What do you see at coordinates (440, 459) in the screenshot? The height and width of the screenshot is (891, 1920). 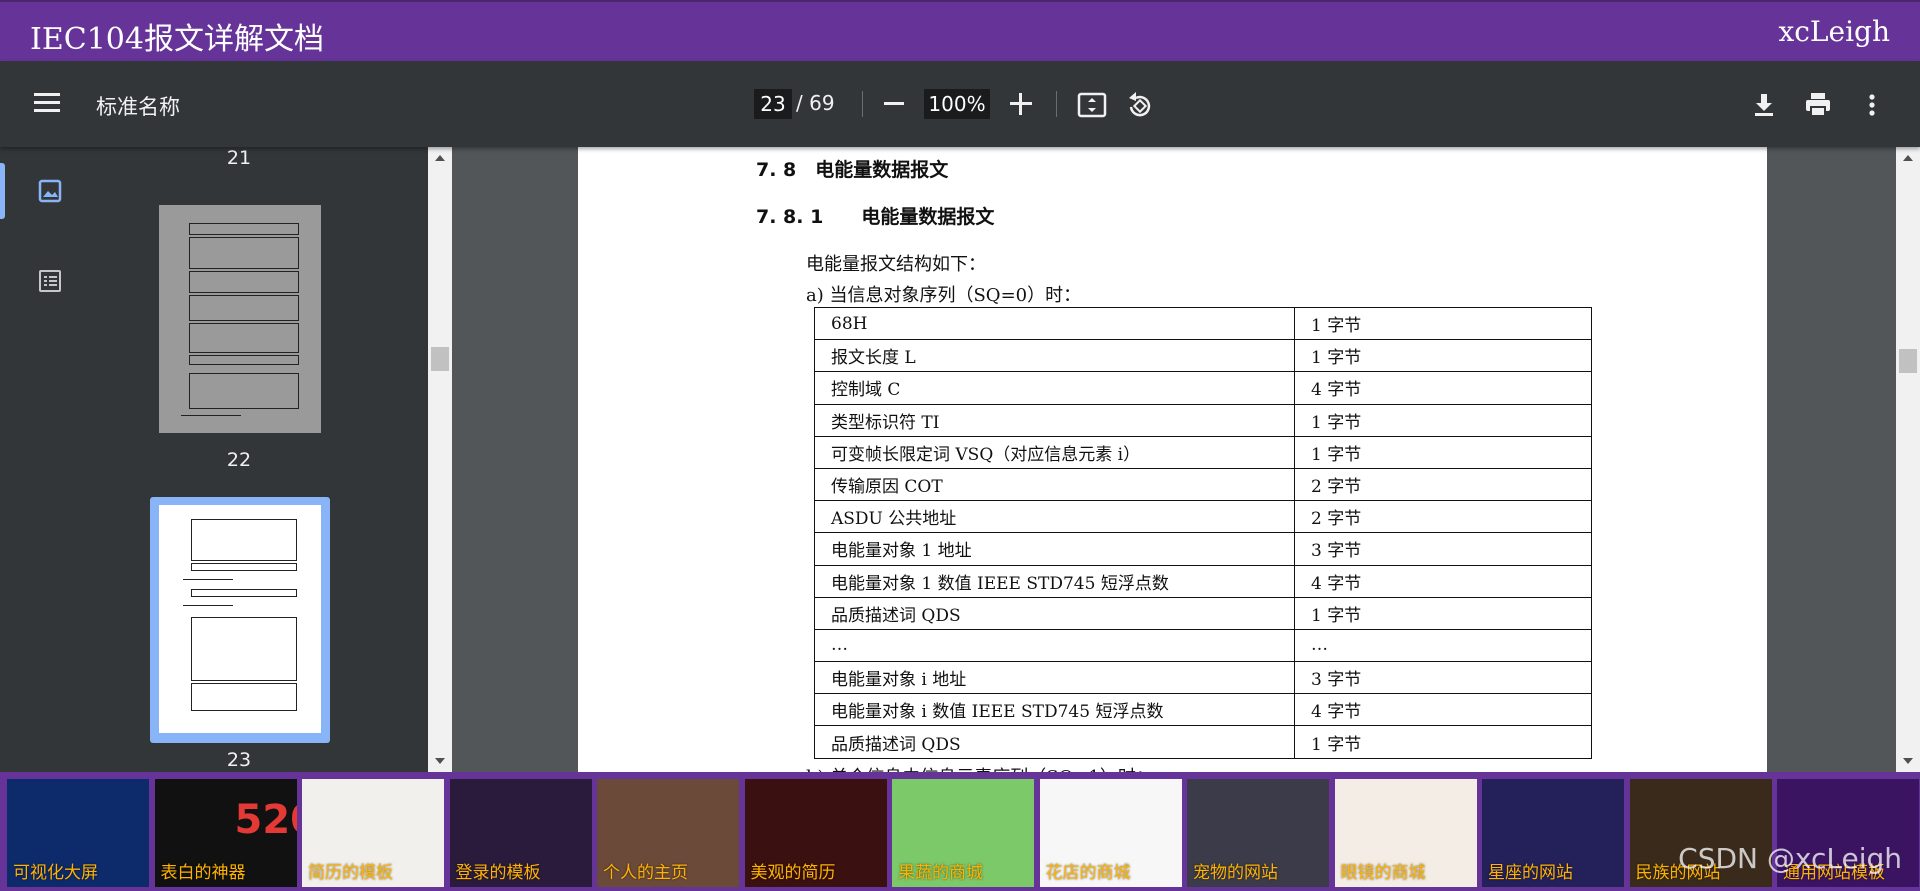 I see `sidebar-scrollbar` at bounding box center [440, 459].